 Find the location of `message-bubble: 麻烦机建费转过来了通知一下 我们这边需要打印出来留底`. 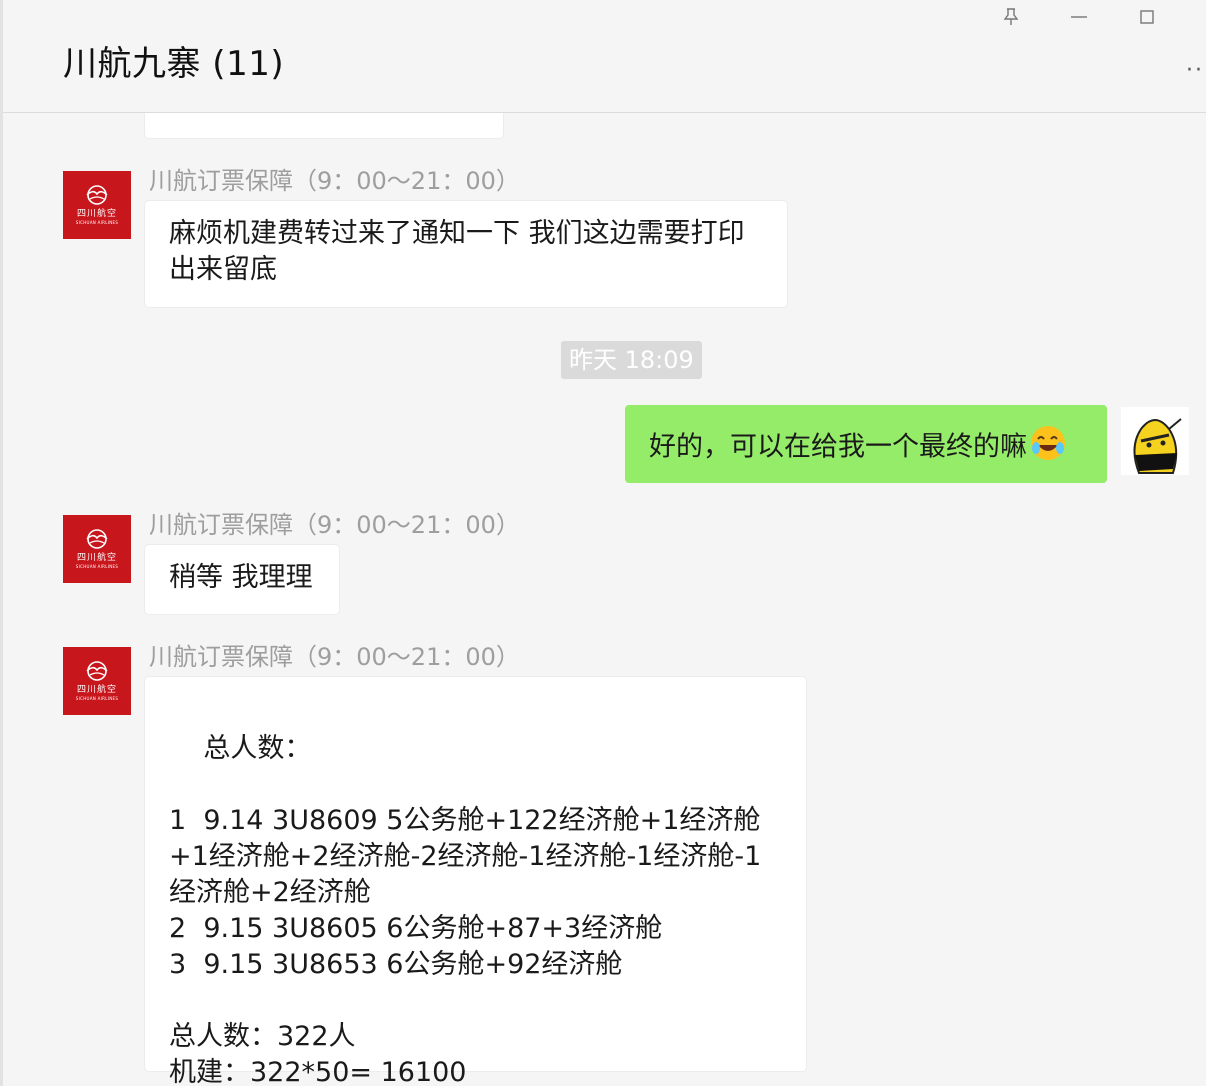

message-bubble: 麻烦机建费转过来了通知一下 我们这边需要打印出来留底 is located at coordinates (466, 254).